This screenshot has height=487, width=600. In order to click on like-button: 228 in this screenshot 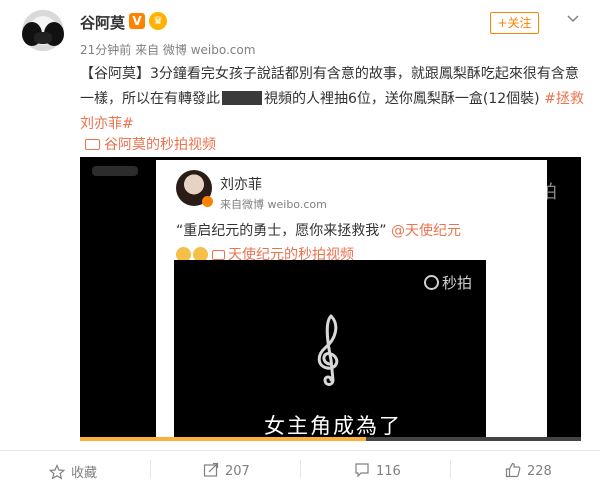, I will do `click(528, 470)`.